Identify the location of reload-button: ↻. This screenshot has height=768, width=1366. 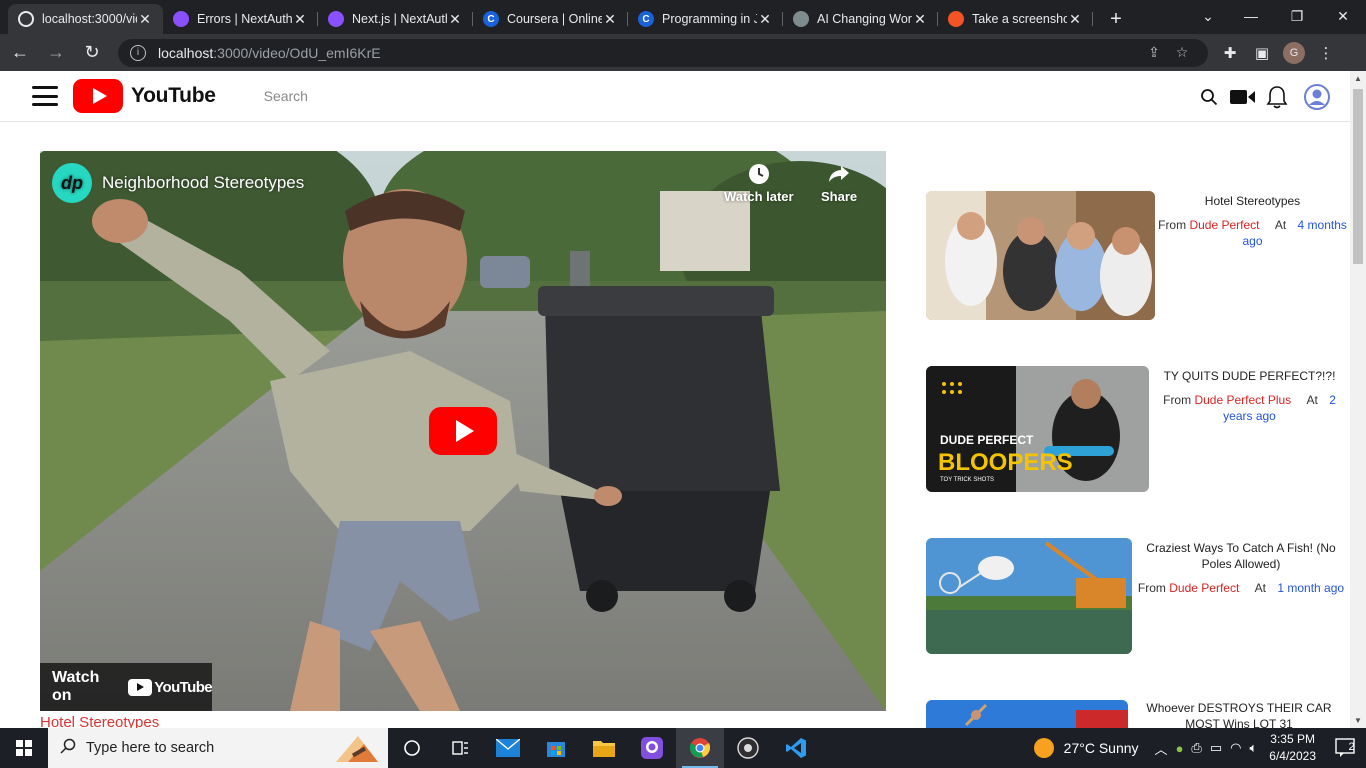
(92, 53).